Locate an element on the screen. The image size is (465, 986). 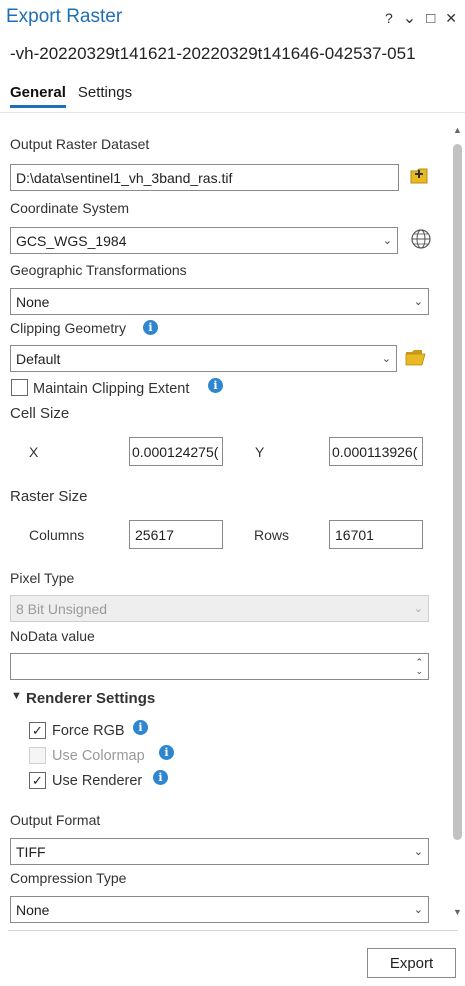
compression-type-label: Compression Type is located at coordinates (68, 878).